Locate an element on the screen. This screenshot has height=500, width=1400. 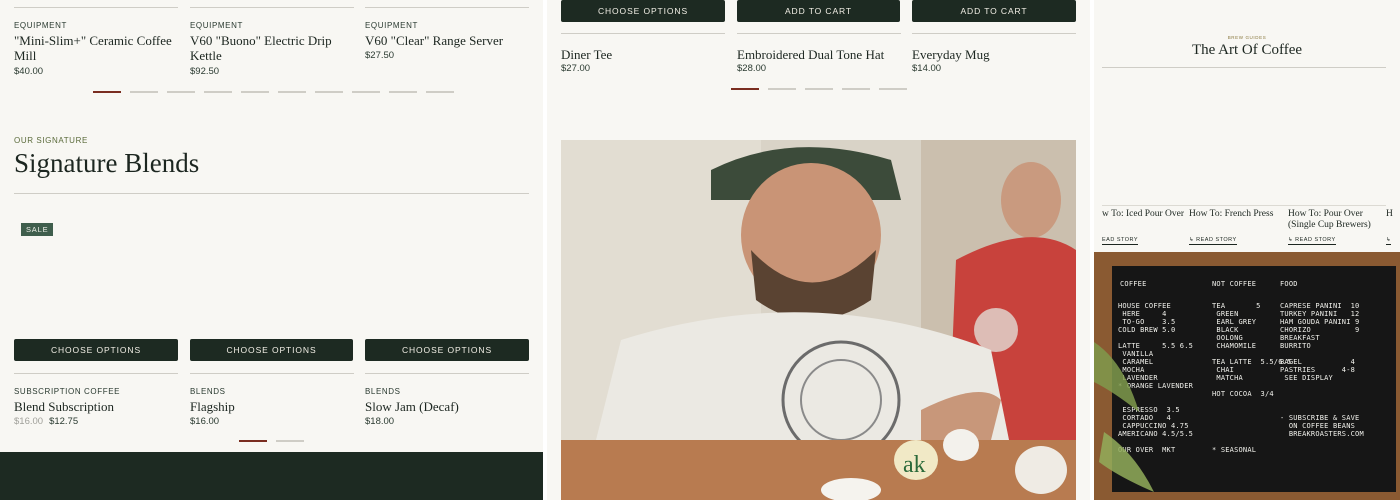
product-title: Flagship is located at coordinates (212, 406).